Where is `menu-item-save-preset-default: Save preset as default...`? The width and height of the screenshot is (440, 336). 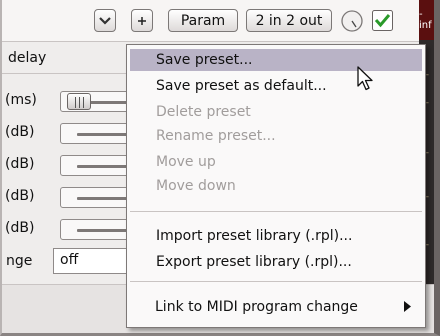
menu-item-save-preset-default: Save preset as default... is located at coordinates (276, 86).